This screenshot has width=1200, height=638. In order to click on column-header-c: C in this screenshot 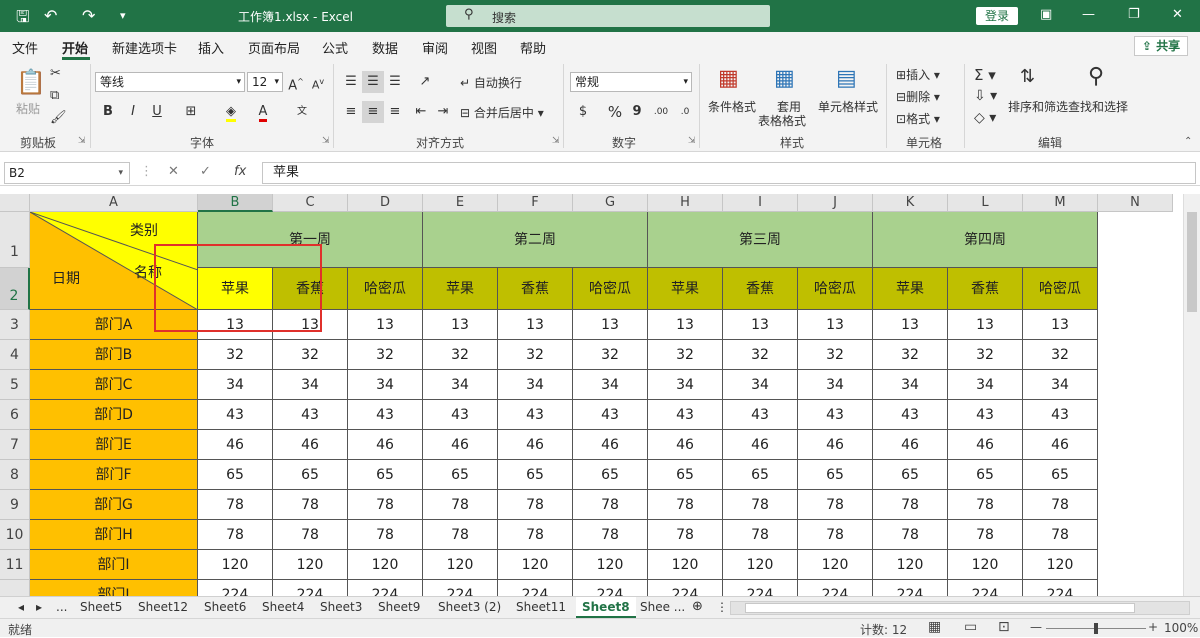, I will do `click(310, 203)`.